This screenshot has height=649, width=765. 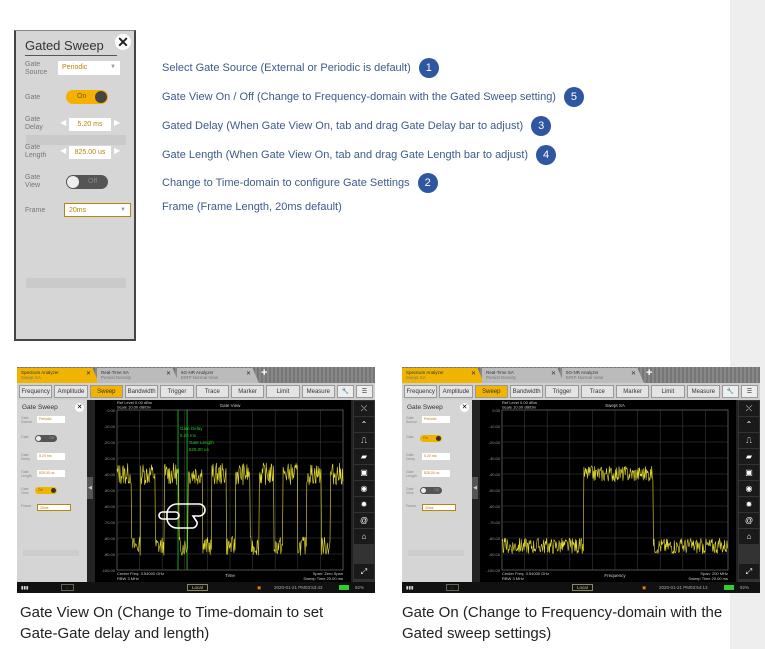 What do you see at coordinates (89, 68) in the screenshot?
I see `gate-source-select: Periodic ▼` at bounding box center [89, 68].